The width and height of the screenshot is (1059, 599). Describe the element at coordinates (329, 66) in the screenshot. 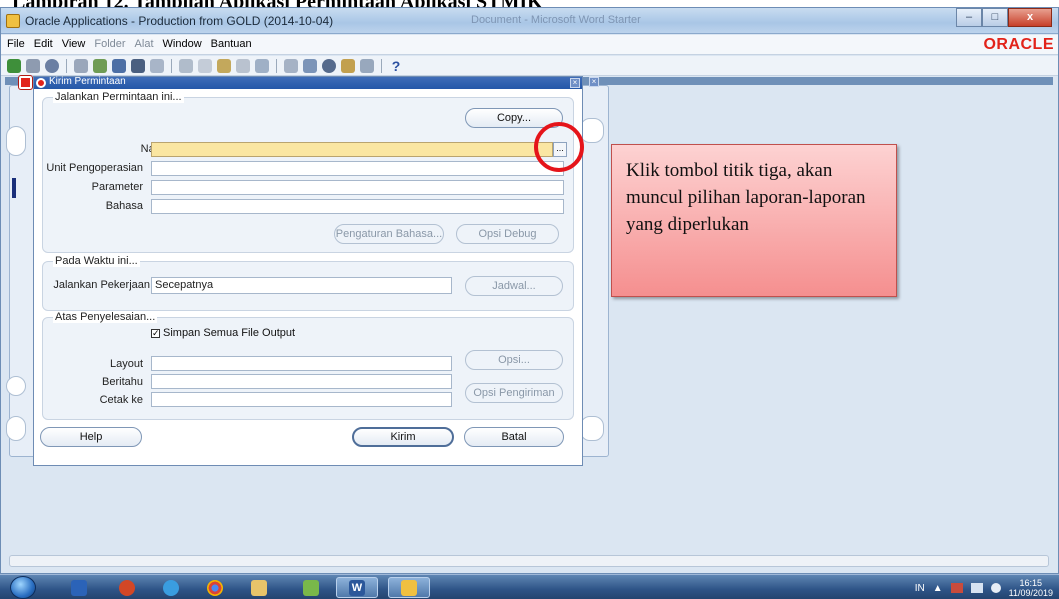

I see `translations-icon` at that location.